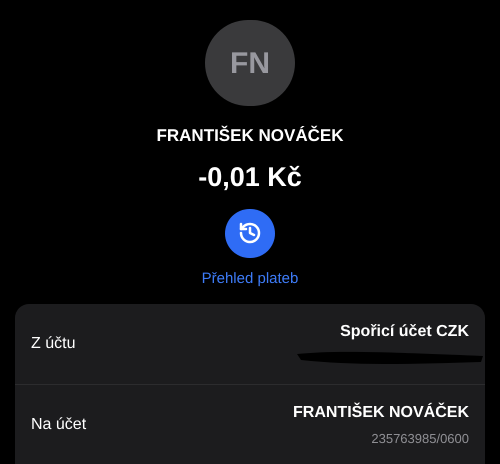  Describe the element at coordinates (420, 439) in the screenshot. I see `account-number: 235763985/0600` at that location.